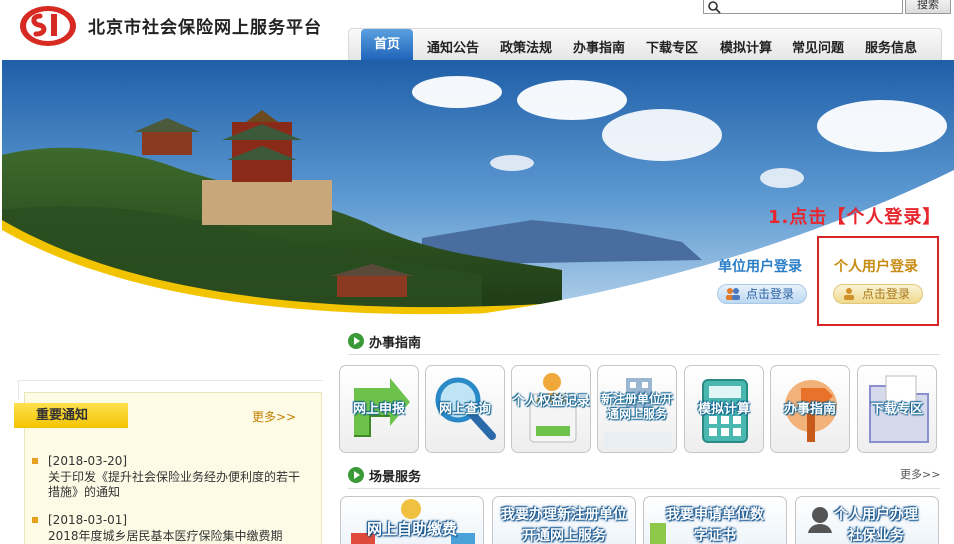 This screenshot has width=954, height=544. Describe the element at coordinates (878, 281) in the screenshot. I see `highlight-box` at that location.